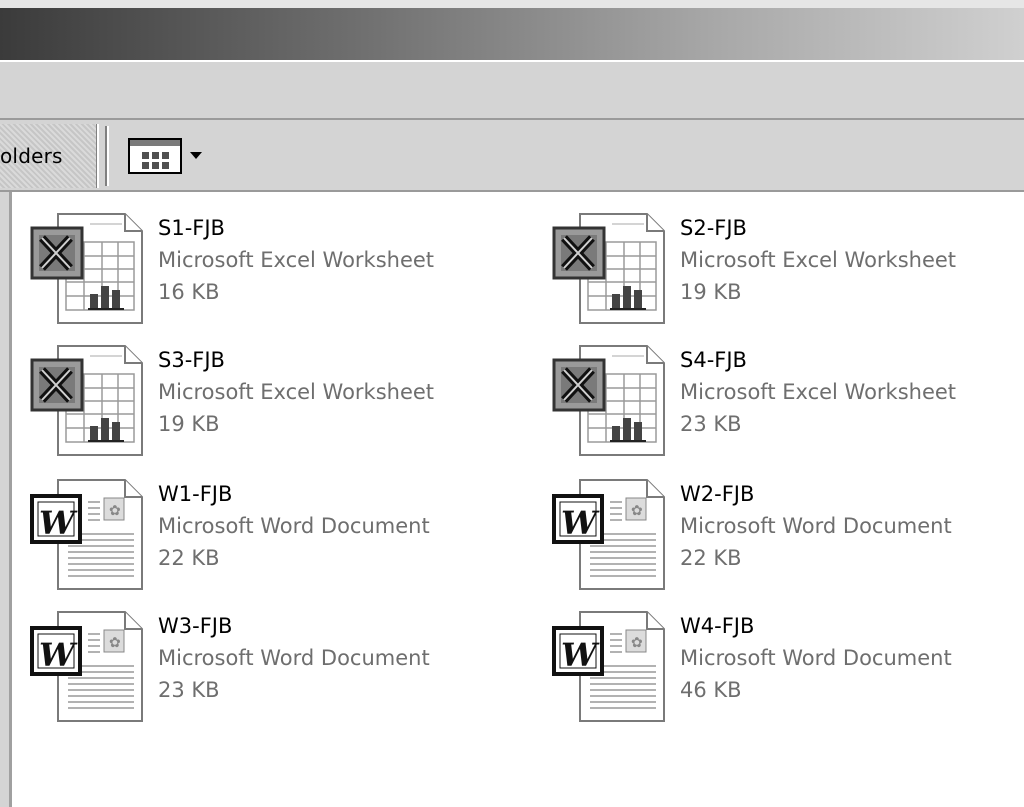 This screenshot has height=807, width=1024. What do you see at coordinates (155, 156) in the screenshot?
I see `views-icon` at bounding box center [155, 156].